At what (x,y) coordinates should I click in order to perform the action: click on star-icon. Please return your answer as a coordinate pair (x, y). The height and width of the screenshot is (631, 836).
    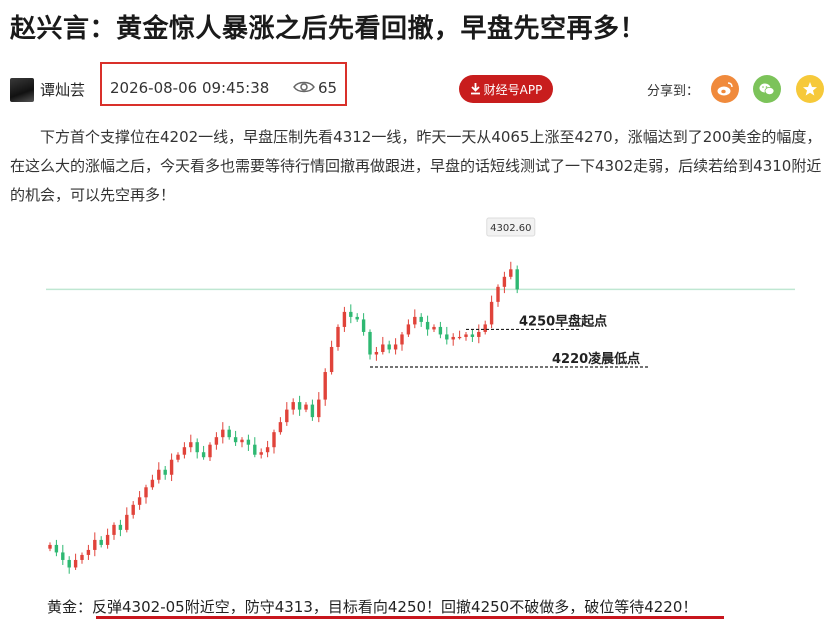
    Looking at the image, I should click on (810, 89).